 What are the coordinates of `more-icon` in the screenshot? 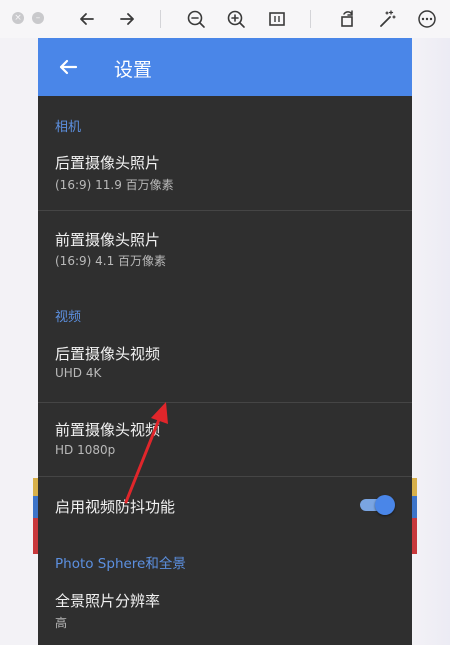 It's located at (427, 19).